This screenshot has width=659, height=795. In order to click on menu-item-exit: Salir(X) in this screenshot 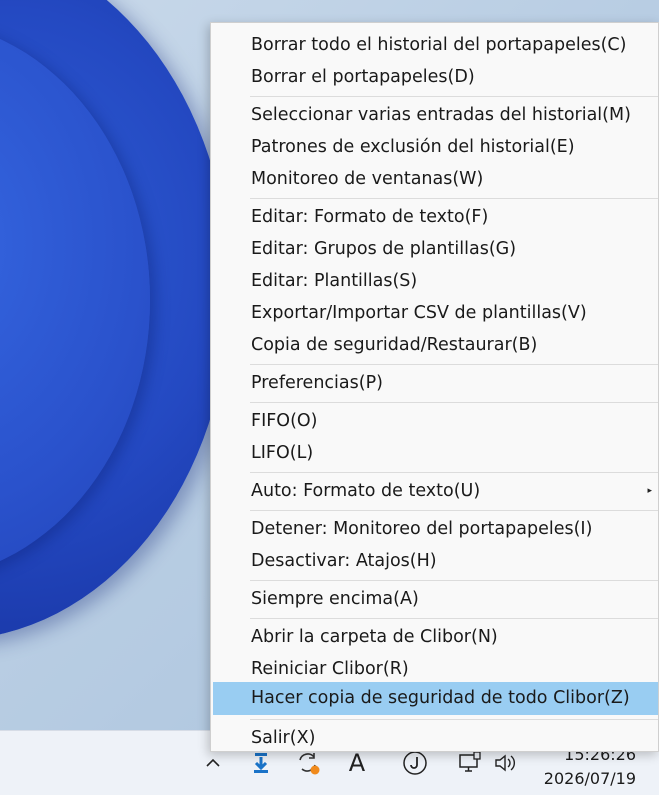, I will do `click(435, 738)`.